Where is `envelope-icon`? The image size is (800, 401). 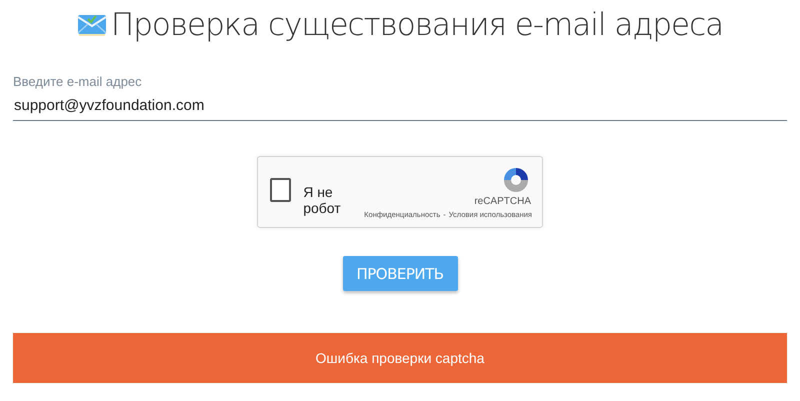
envelope-icon is located at coordinates (91, 25).